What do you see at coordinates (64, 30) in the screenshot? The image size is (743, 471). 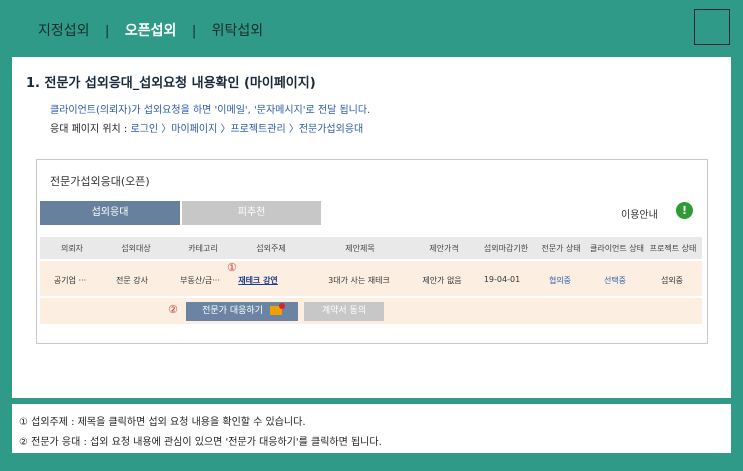 I see `tab-designated-casting: 지정섭외` at bounding box center [64, 30].